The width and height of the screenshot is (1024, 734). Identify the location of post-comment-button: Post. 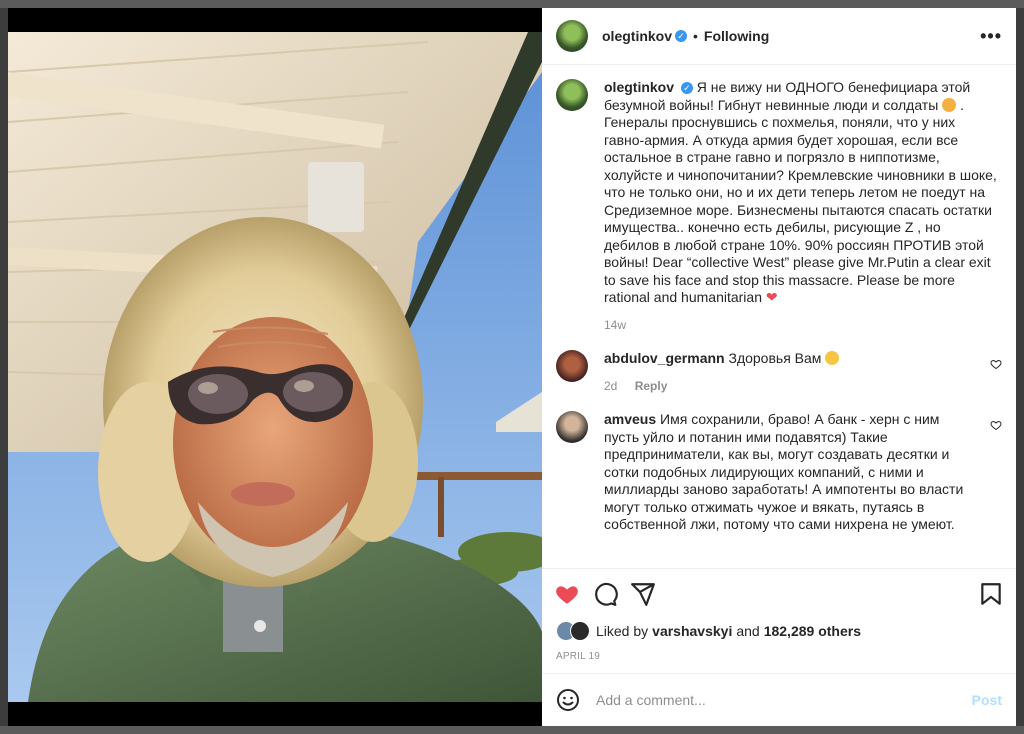
(987, 700).